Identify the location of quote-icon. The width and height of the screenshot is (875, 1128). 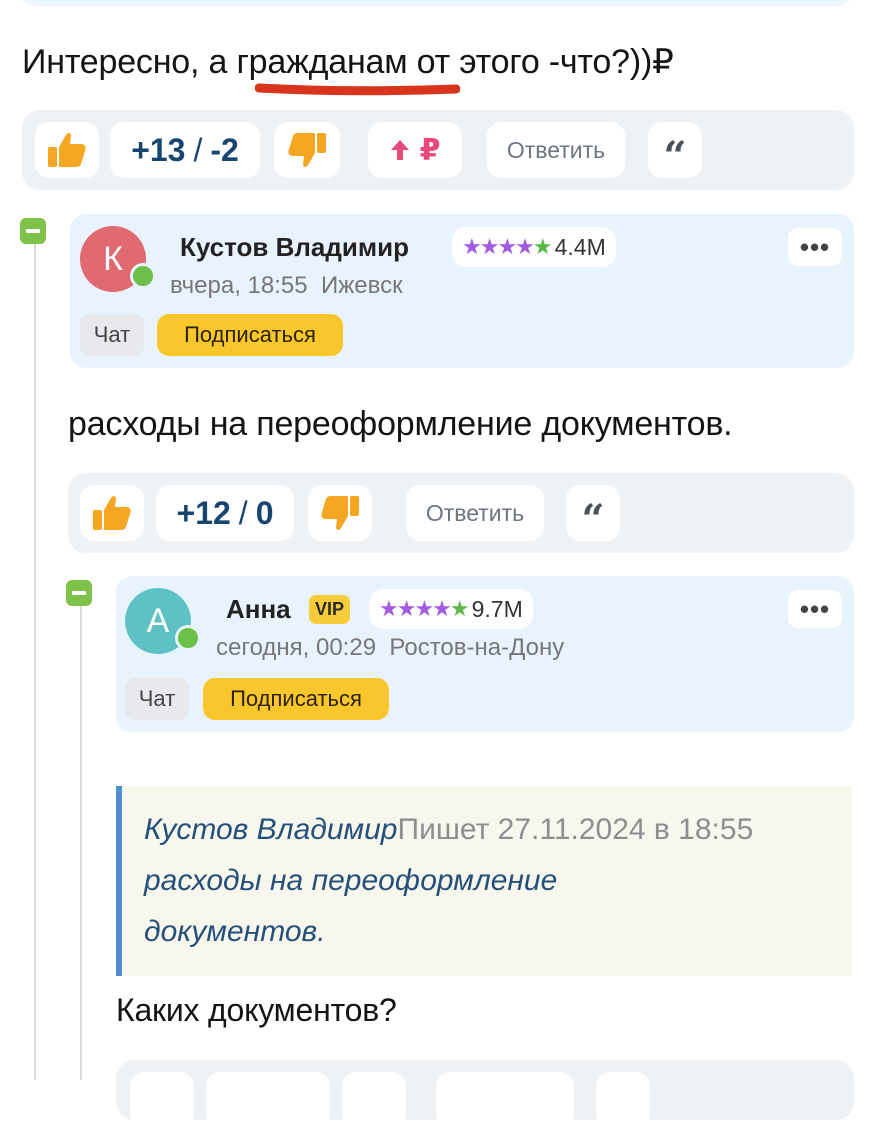
(623, 1100).